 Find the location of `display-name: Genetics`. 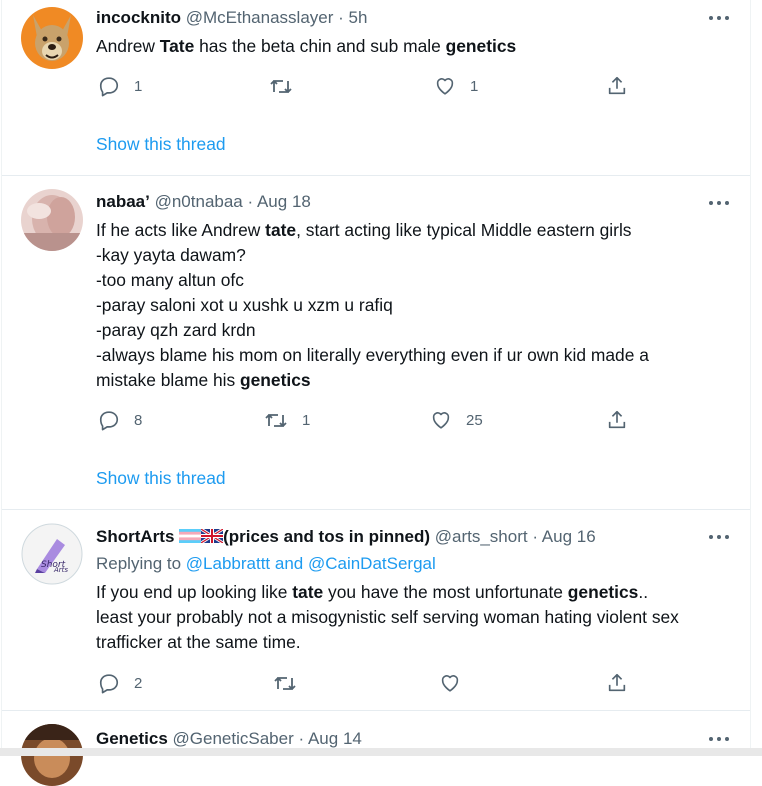

display-name: Genetics is located at coordinates (132, 738).